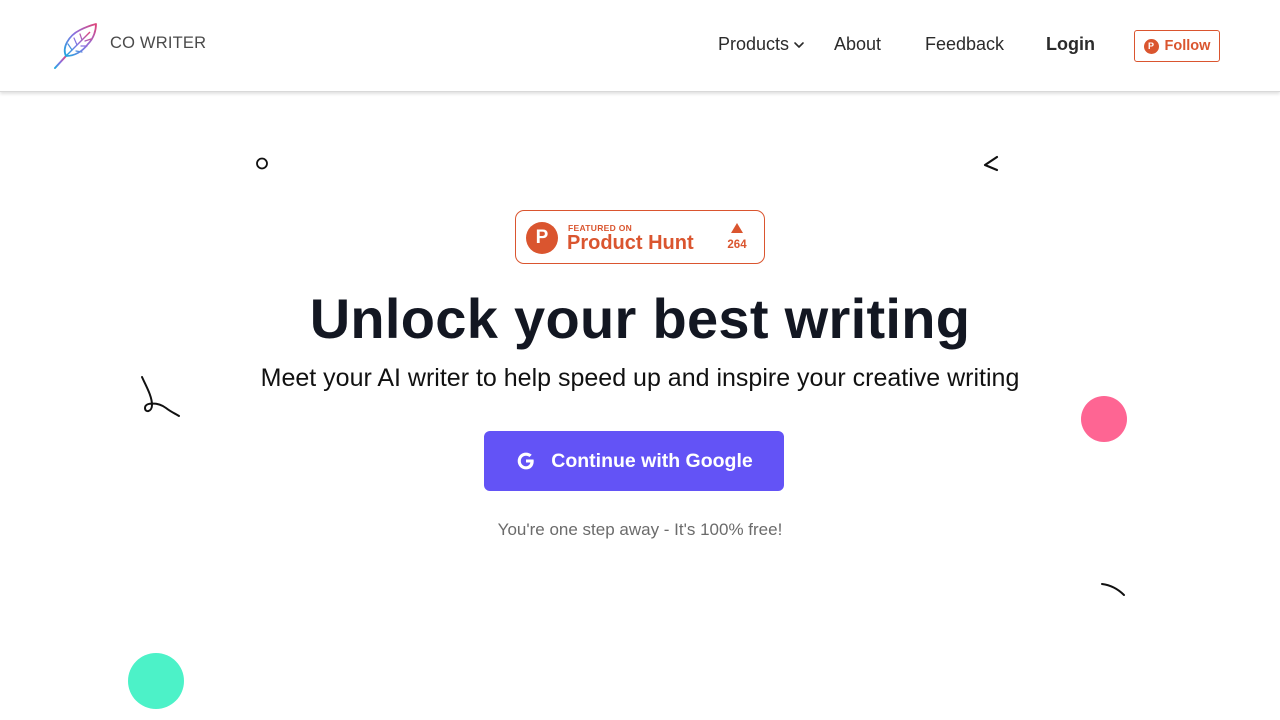 Image resolution: width=1280 pixels, height=720 pixels. What do you see at coordinates (754, 44) in the screenshot?
I see `nav-products-label: Products` at bounding box center [754, 44].